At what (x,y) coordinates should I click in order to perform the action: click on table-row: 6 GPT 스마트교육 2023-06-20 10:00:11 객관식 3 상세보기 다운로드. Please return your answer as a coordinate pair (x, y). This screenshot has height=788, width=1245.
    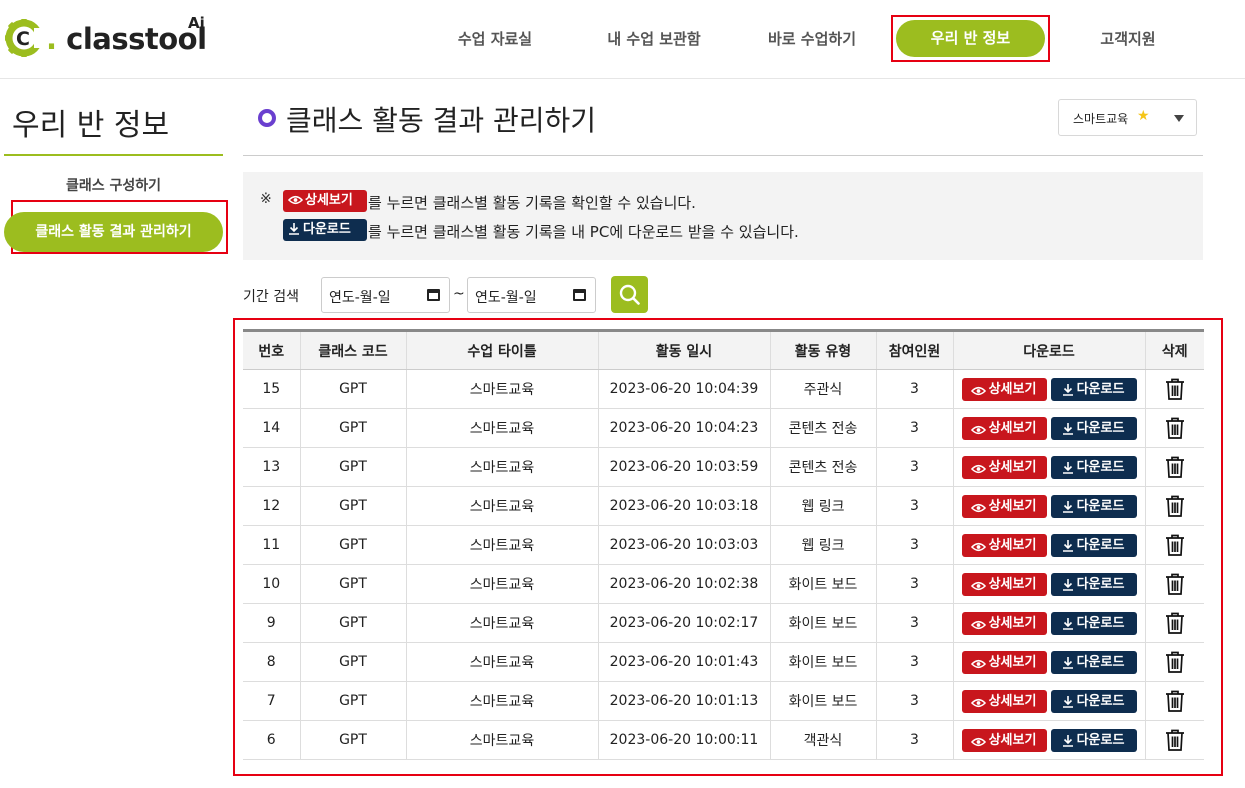
    Looking at the image, I should click on (723, 740).